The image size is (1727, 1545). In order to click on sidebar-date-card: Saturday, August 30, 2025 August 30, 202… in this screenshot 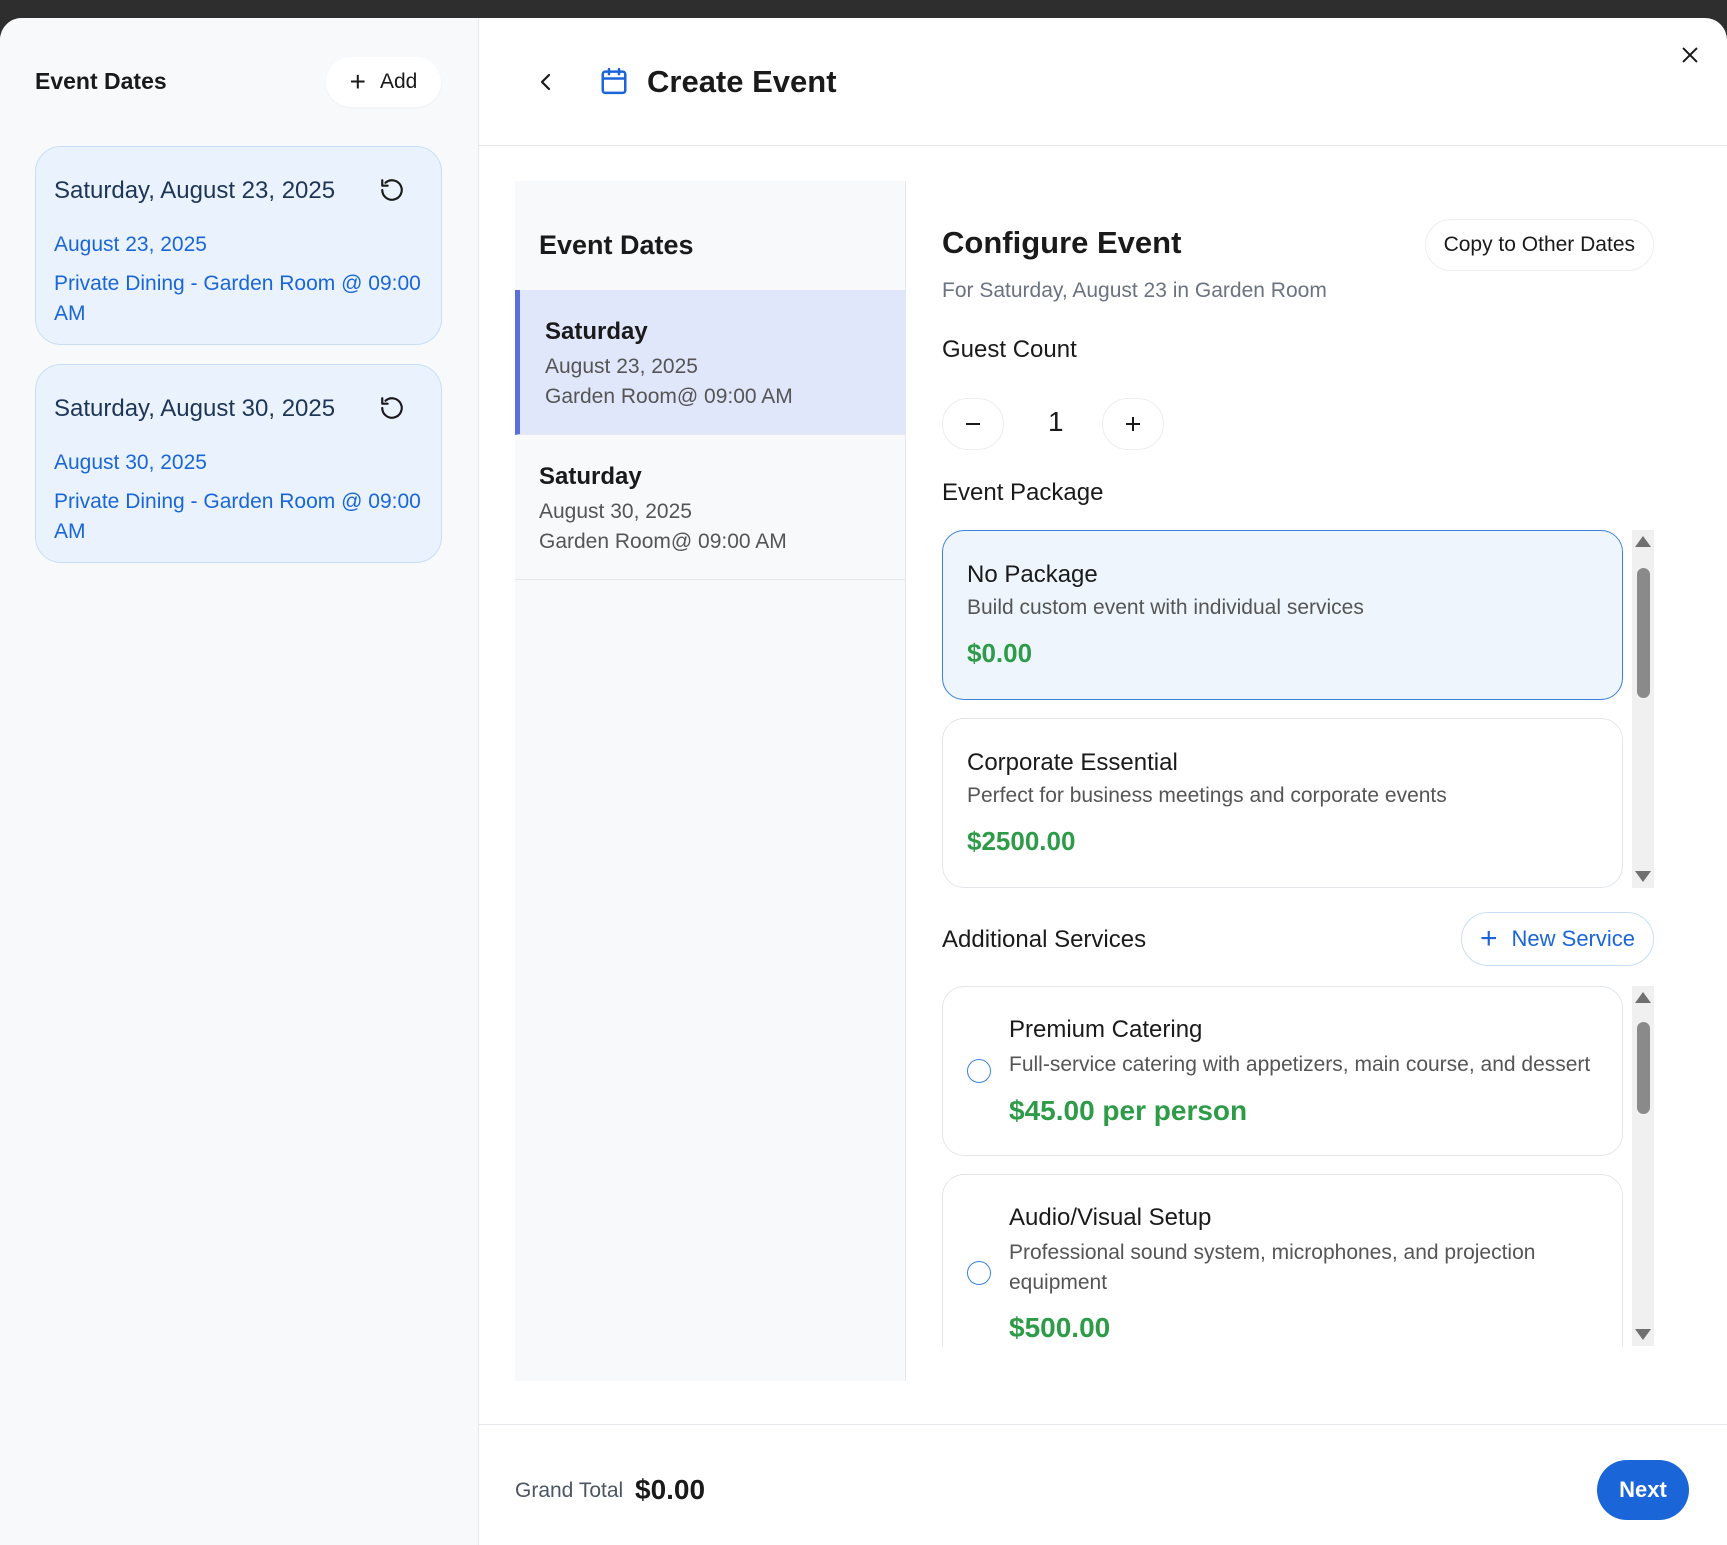, I will do `click(238, 463)`.